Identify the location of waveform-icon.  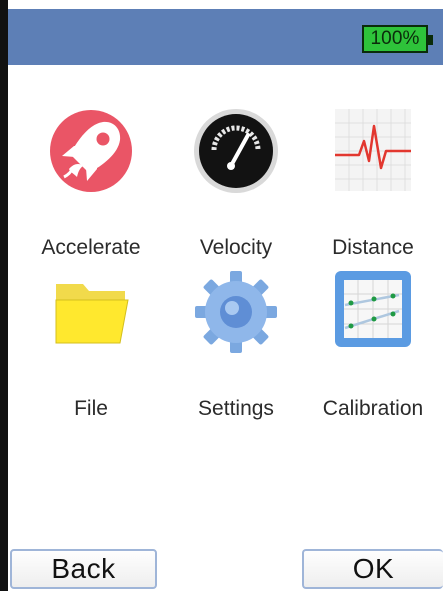
(373, 151).